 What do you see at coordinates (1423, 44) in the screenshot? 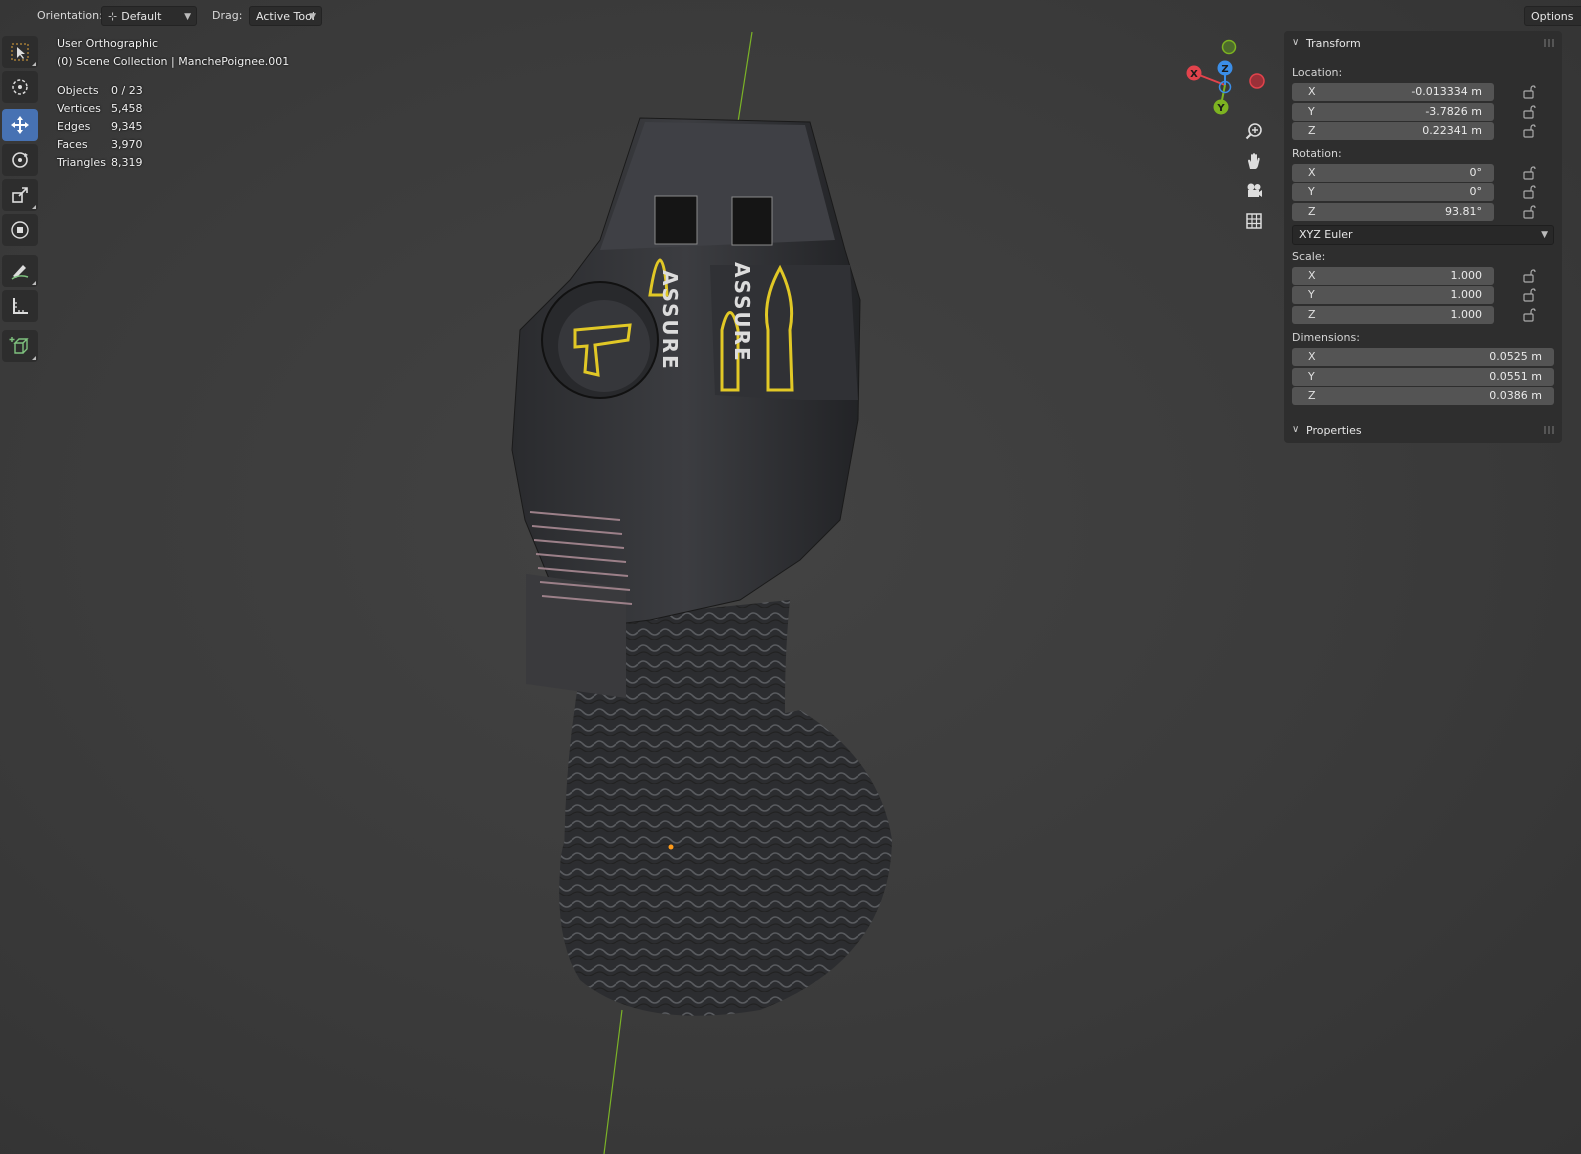
I see `transform-panel-header: ∨ Transform` at bounding box center [1423, 44].